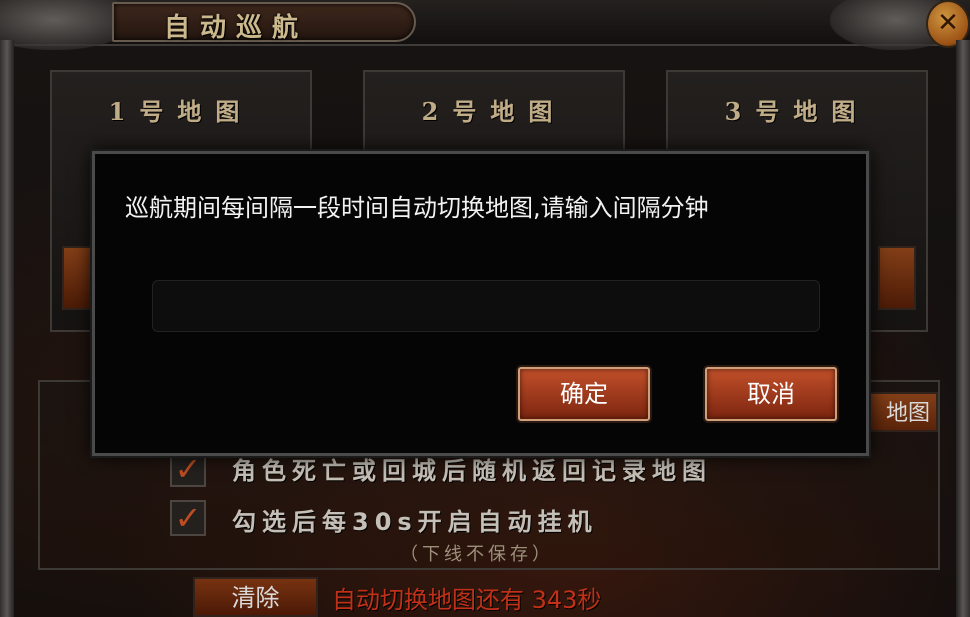  I want to click on dialog-prompt: 巡航期间每间隔一段时间自动切换地图,请输入间隔分钟, so click(417, 208).